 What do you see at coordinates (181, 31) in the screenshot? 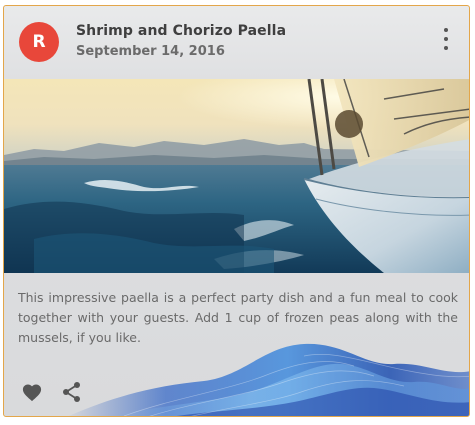
I see `card-title: Shrimp and Chorizo Paella` at bounding box center [181, 31].